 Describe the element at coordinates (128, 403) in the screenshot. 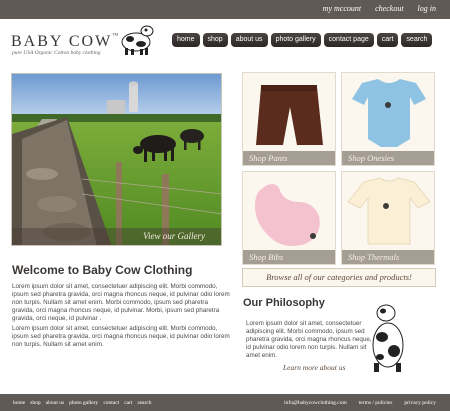

I see `footer-cart: cart` at that location.